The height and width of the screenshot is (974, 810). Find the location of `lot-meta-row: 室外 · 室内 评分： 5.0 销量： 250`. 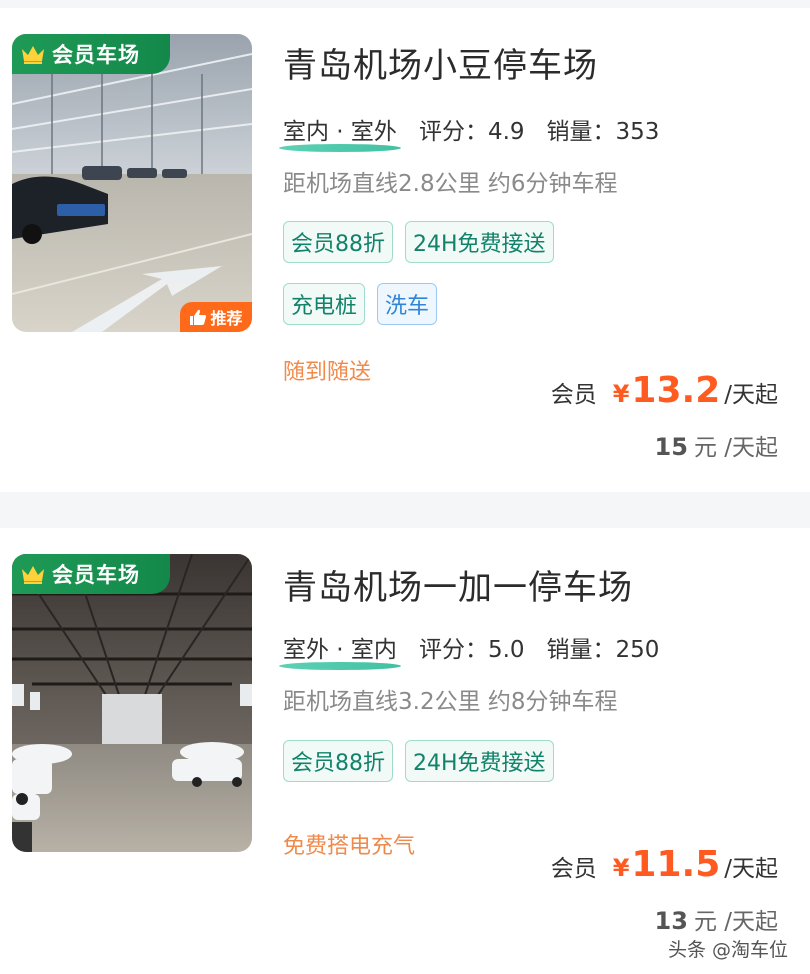

lot-meta-row: 室外 · 室内 评分： 5.0 销量： 250 is located at coordinates (480, 650).